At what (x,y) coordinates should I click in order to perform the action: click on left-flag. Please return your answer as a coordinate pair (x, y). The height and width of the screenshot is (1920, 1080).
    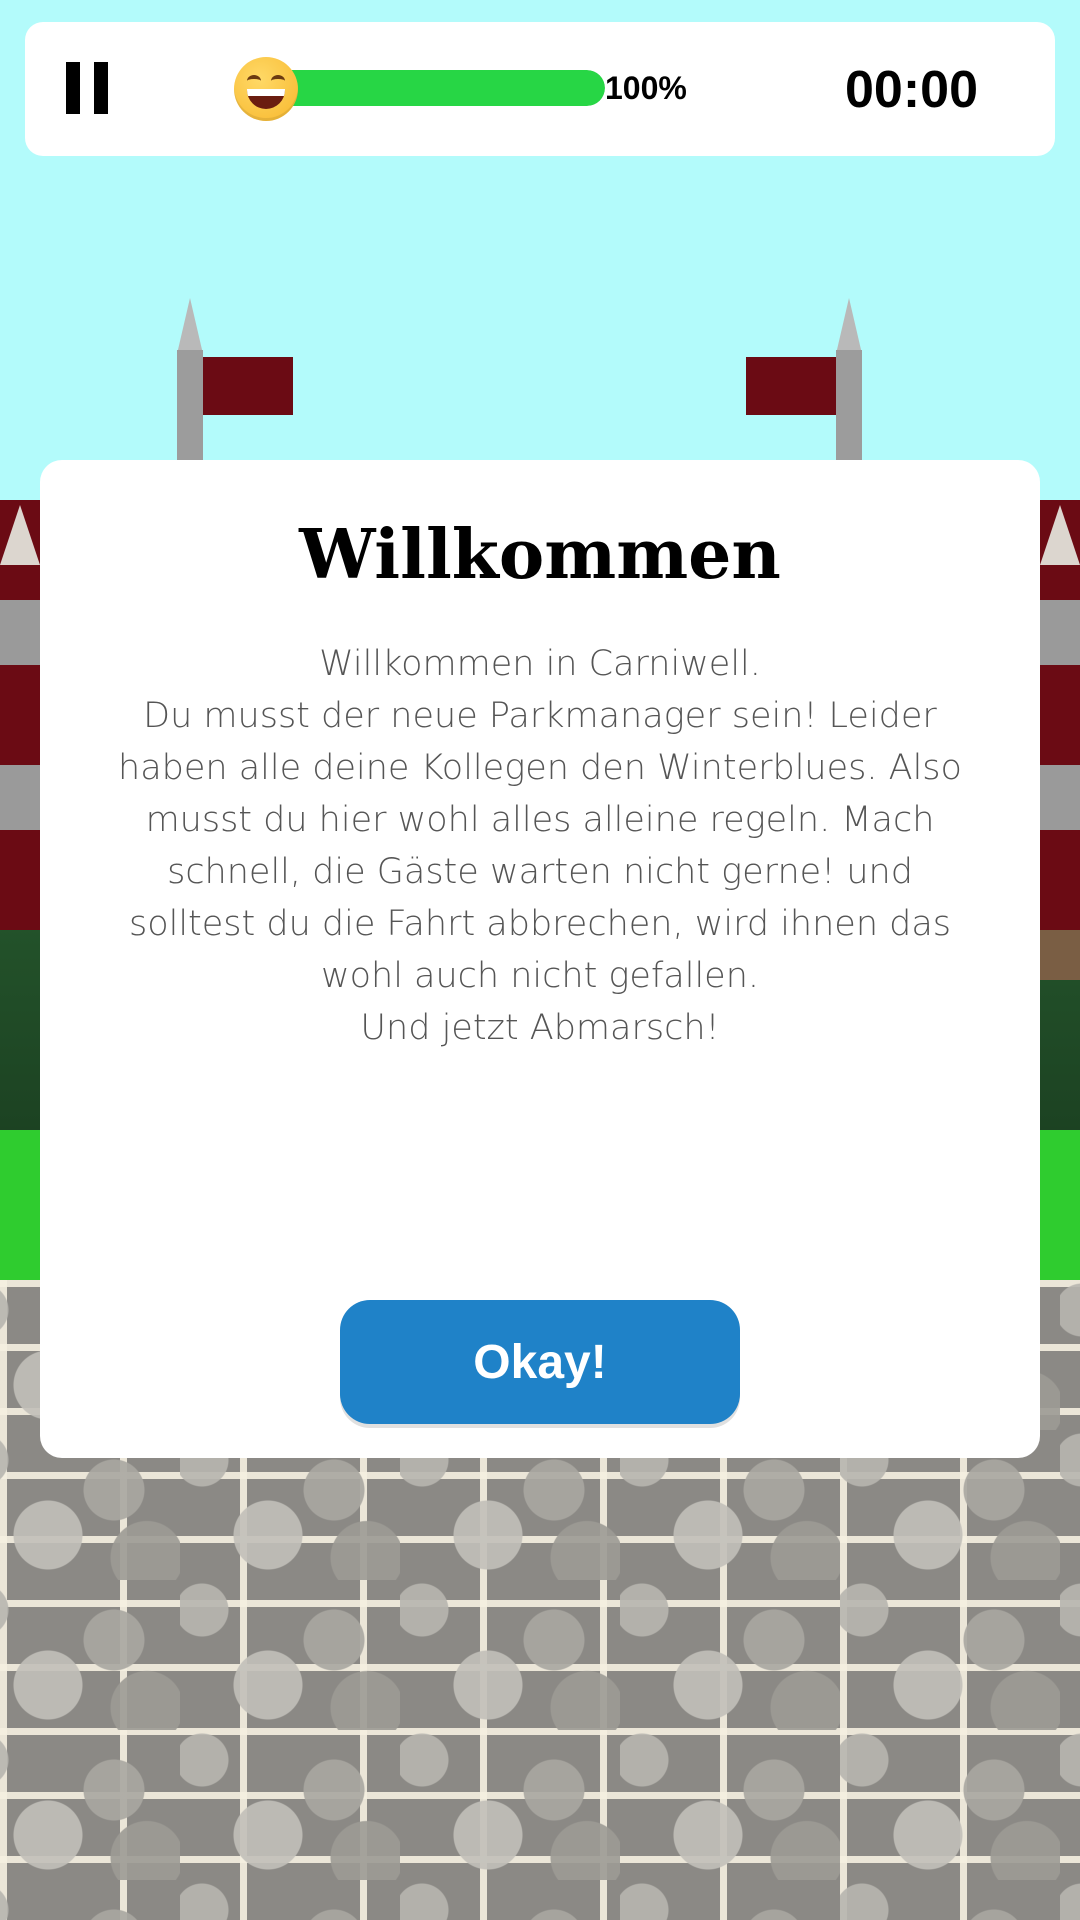
    Looking at the image, I should click on (248, 386).